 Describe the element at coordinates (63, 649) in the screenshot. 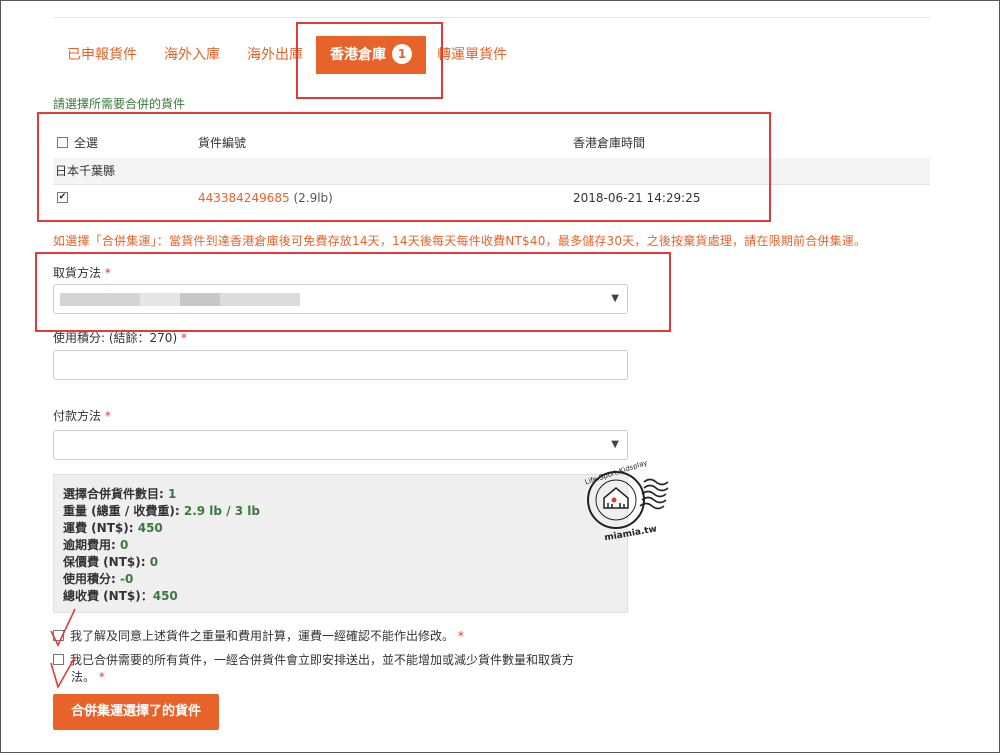

I see `annotation-checkmarks` at that location.